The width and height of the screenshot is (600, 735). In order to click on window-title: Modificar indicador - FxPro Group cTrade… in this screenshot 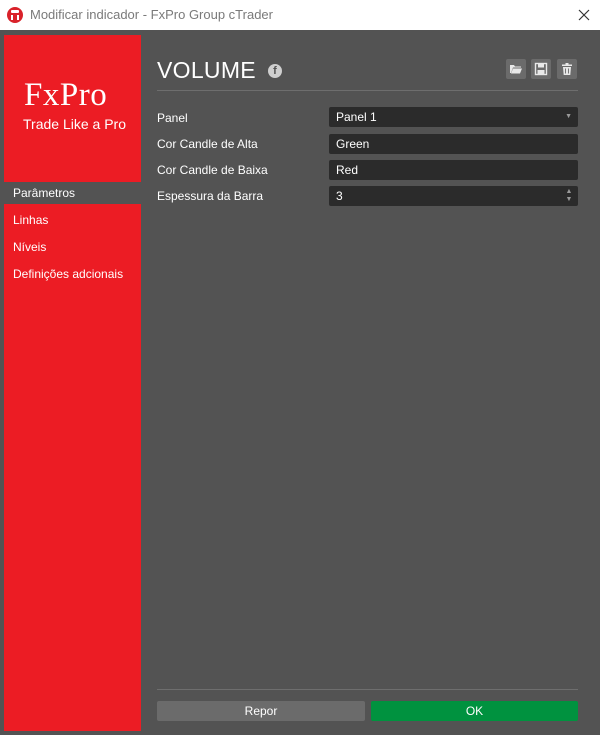, I will do `click(151, 14)`.